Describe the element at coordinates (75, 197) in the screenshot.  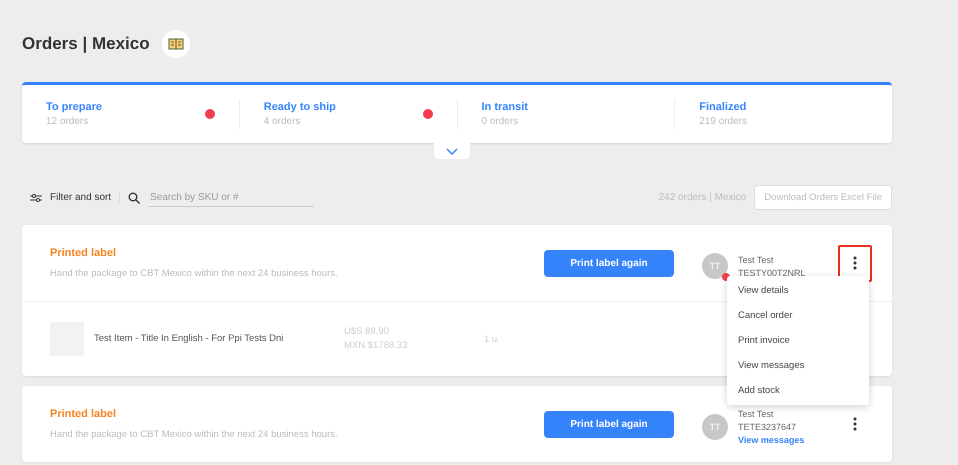
I see `filter-sort-button: Filter and sort` at that location.